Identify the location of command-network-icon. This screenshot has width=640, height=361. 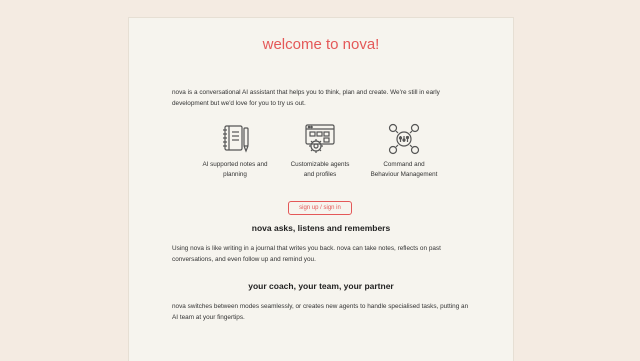
(404, 139).